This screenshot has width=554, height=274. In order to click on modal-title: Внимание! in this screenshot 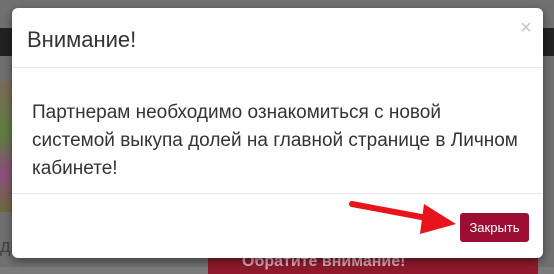, I will do `click(82, 39)`.